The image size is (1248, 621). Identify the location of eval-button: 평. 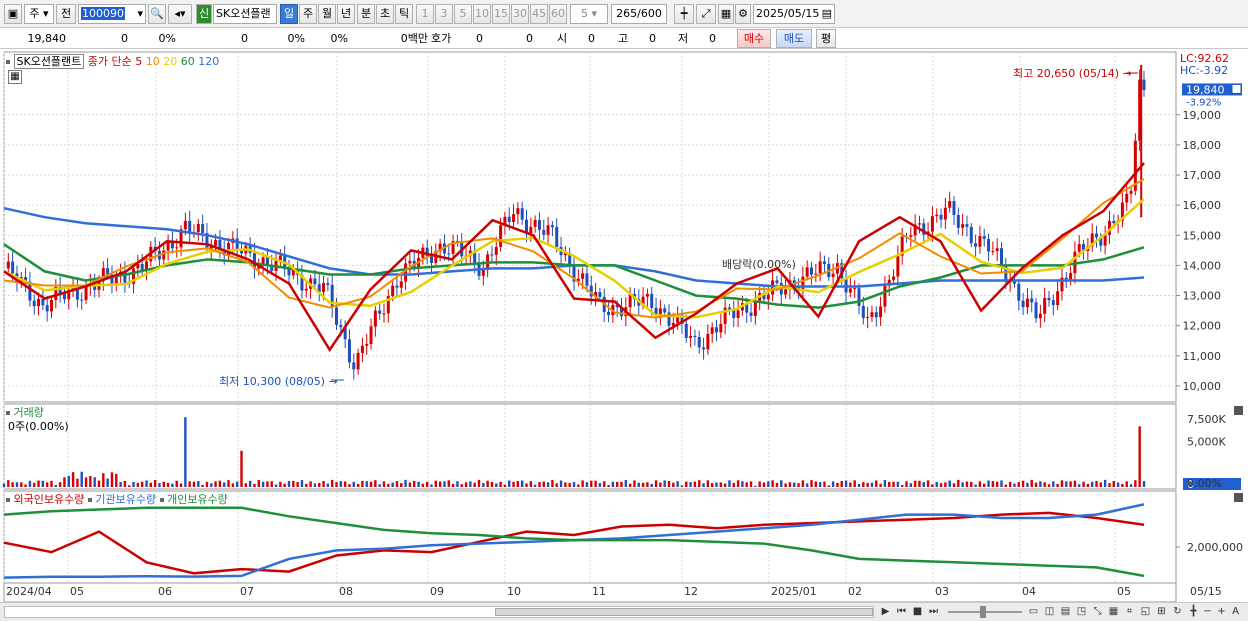
(826, 38).